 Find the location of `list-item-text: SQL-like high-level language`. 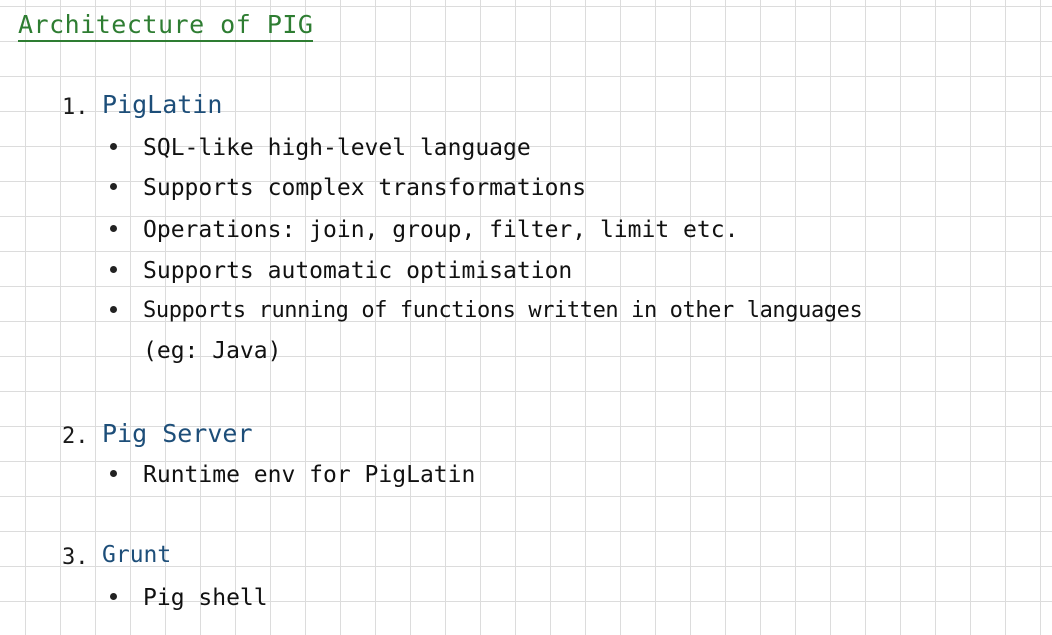

list-item-text: SQL-like high-level language is located at coordinates (337, 148).